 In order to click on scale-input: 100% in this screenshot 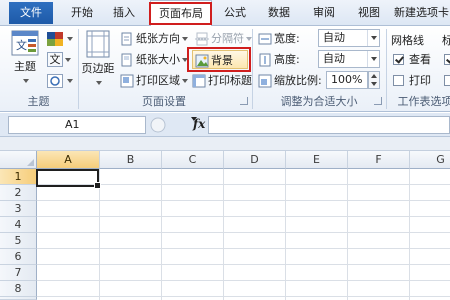, I will do `click(347, 80)`.